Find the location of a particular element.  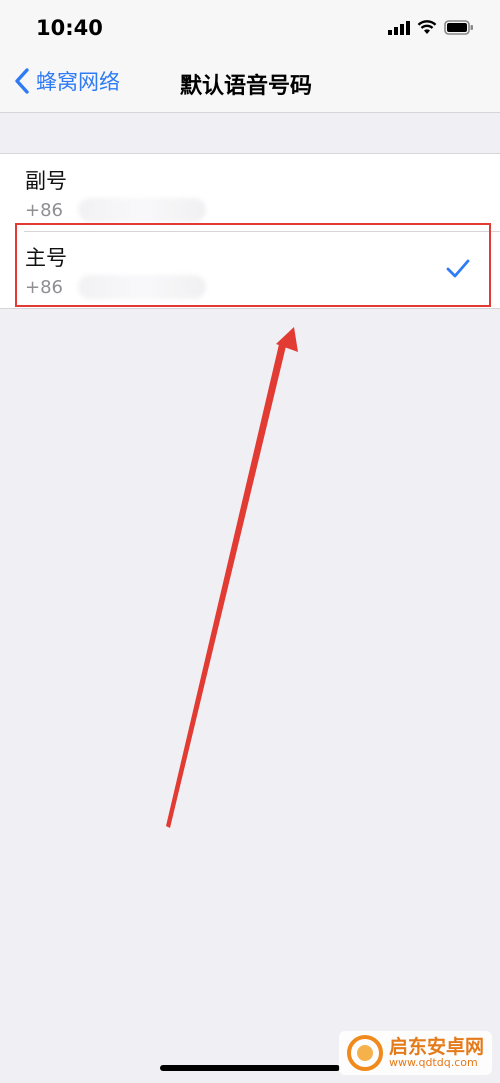

checkmark-icon is located at coordinates (458, 268).